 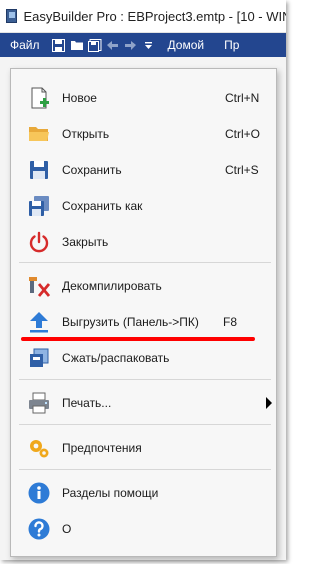 What do you see at coordinates (143, 98) in the screenshot?
I see `menu-item-new: Новое Ctrl+N` at bounding box center [143, 98].